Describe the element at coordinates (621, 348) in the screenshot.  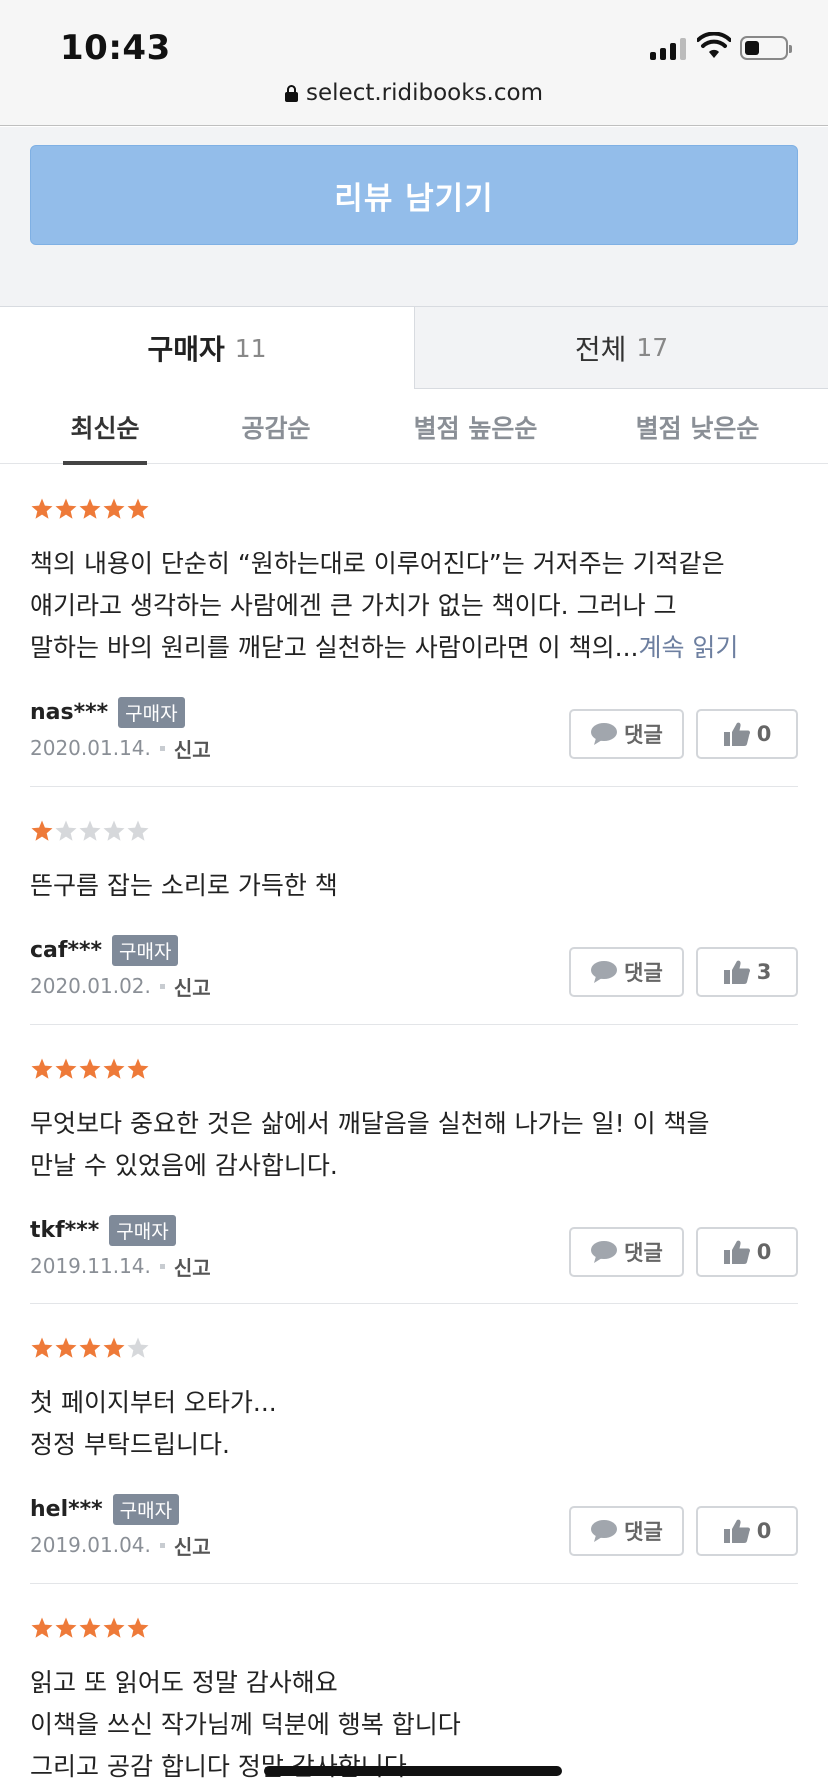
I see `tab-all: 전체 17` at that location.